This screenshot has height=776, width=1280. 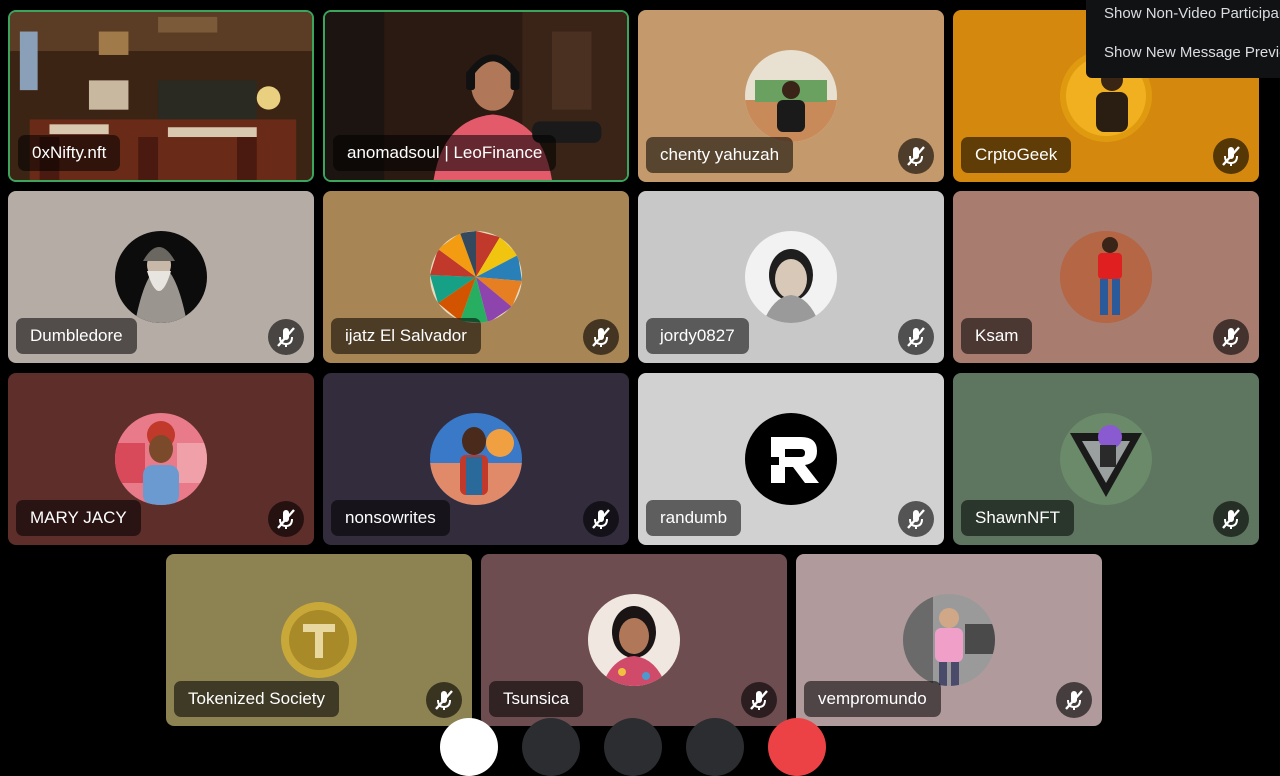 I want to click on participant-tile: randumb, so click(x=791, y=459).